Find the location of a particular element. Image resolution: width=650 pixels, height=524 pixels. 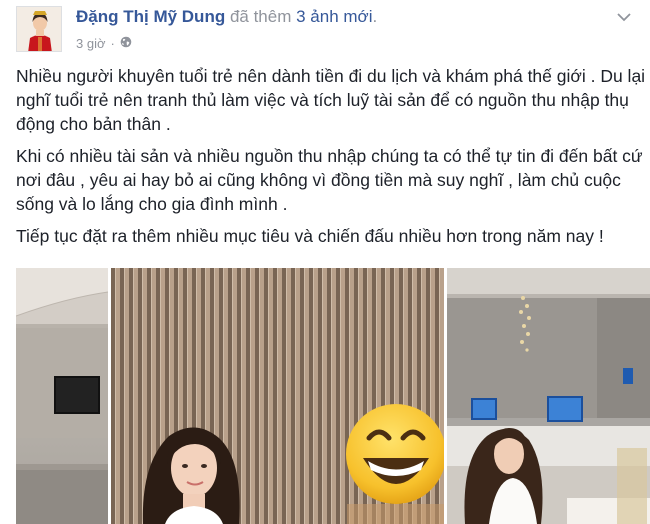

post-timestamp: 3 giờ is located at coordinates (91, 43).